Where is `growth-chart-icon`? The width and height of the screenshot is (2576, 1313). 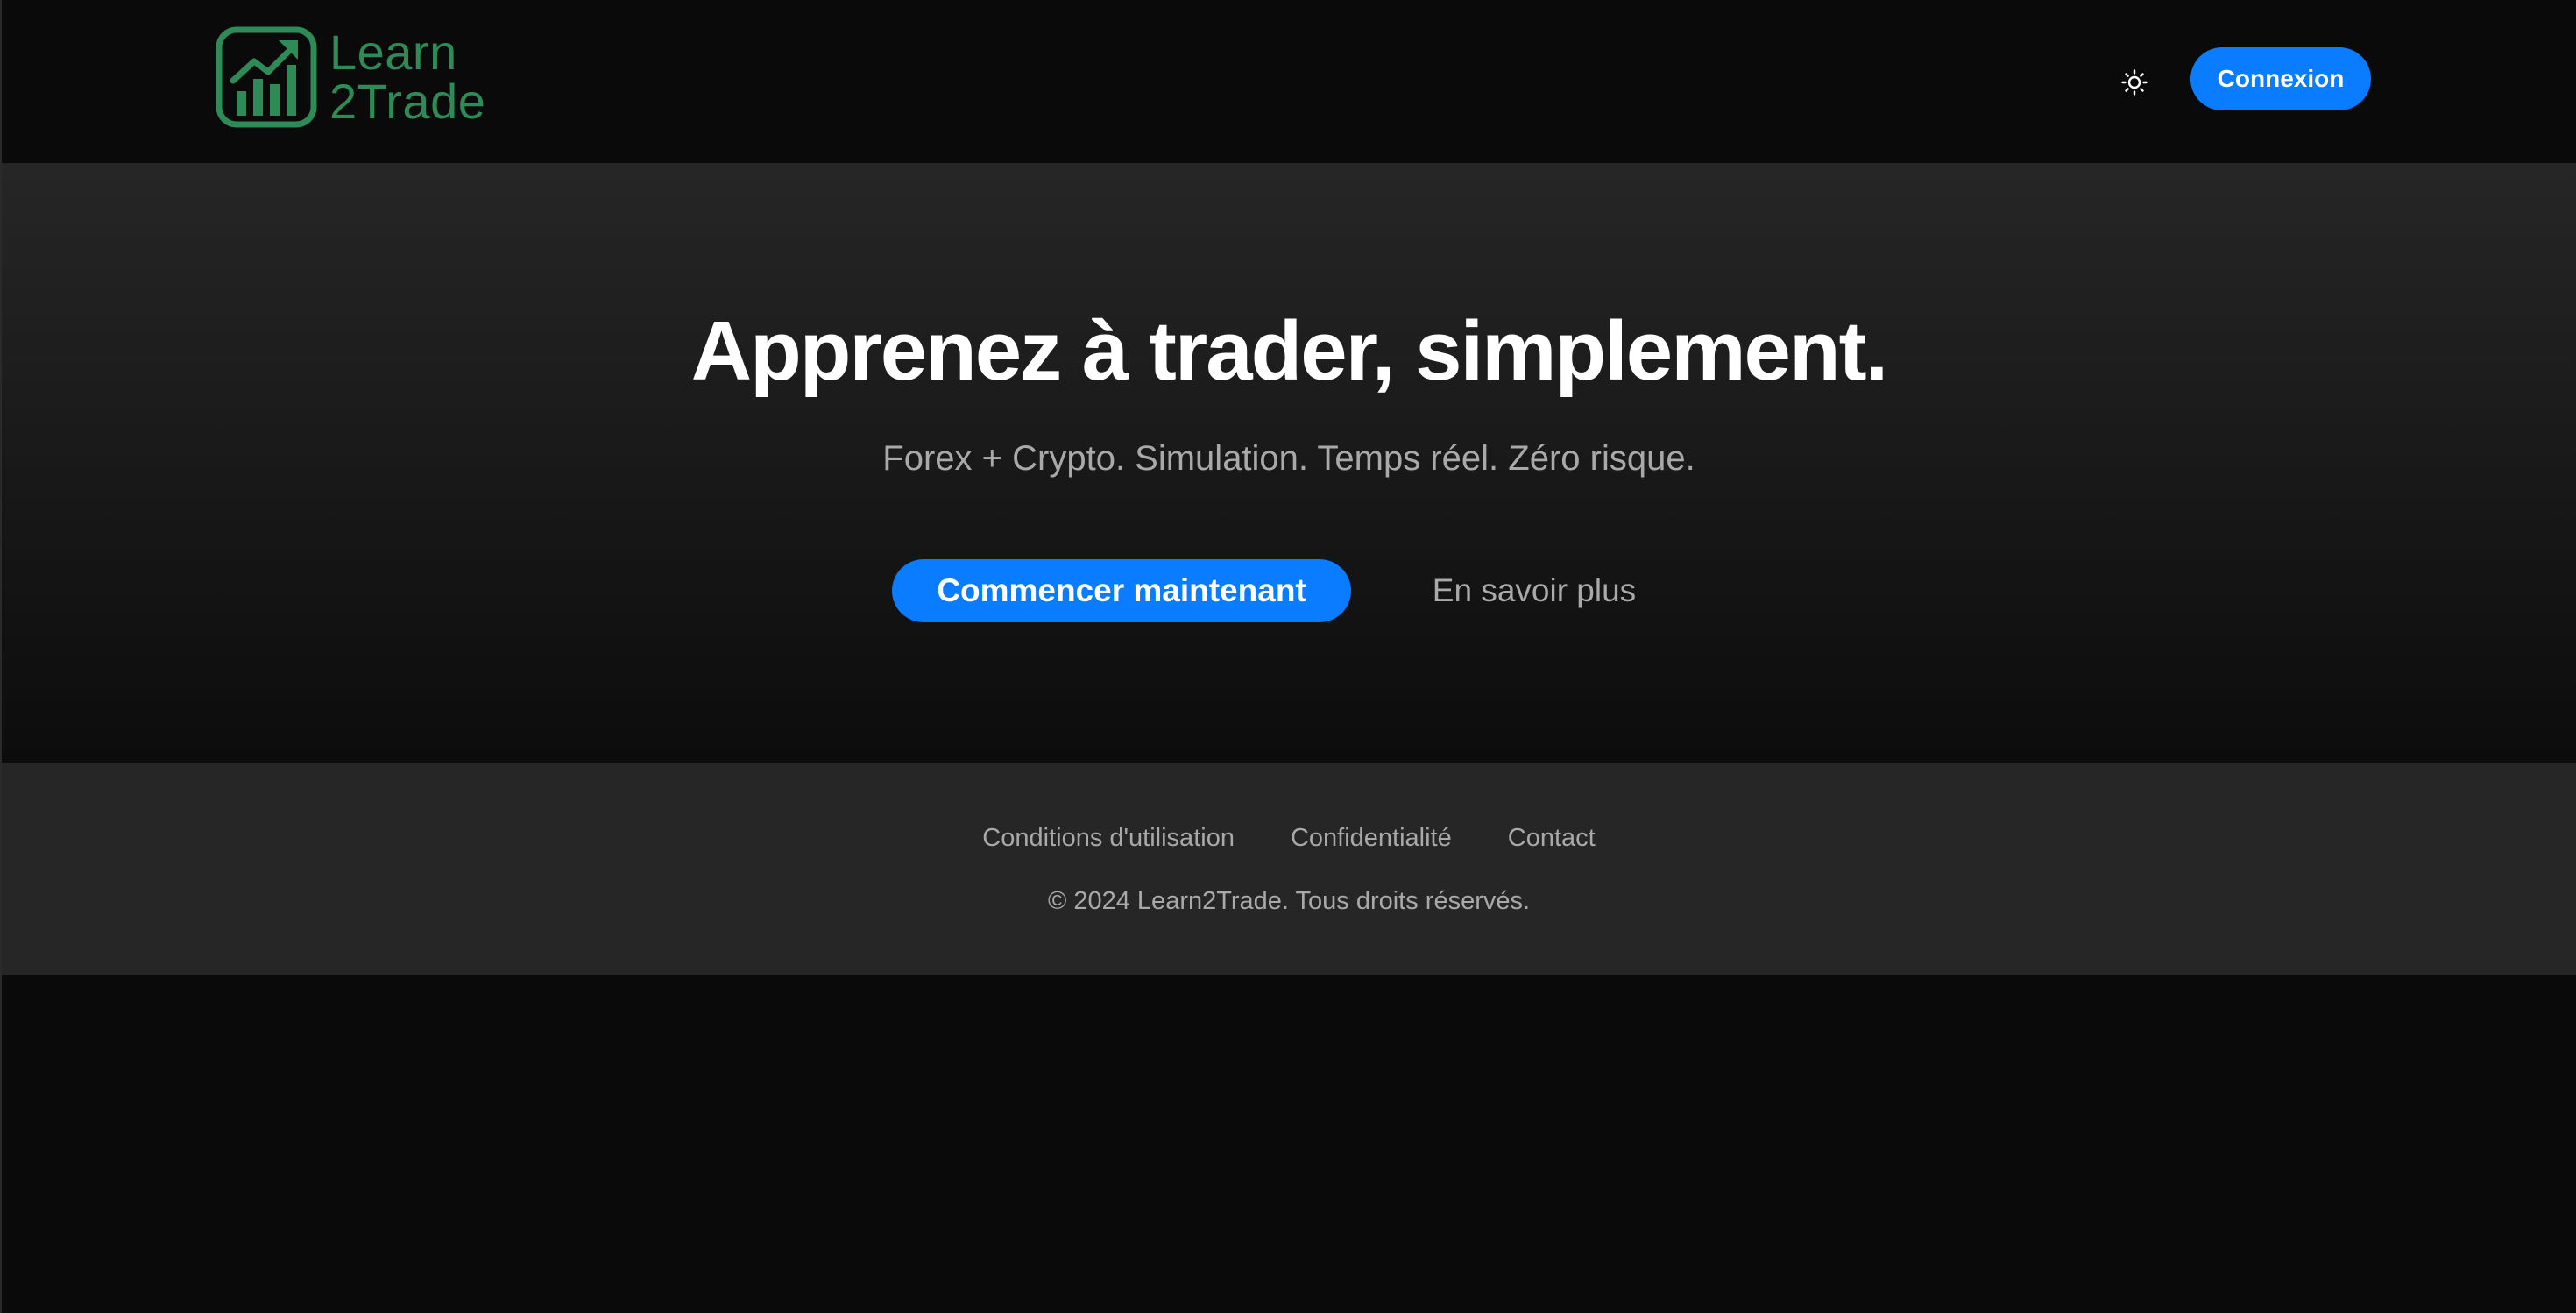 growth-chart-icon is located at coordinates (266, 77).